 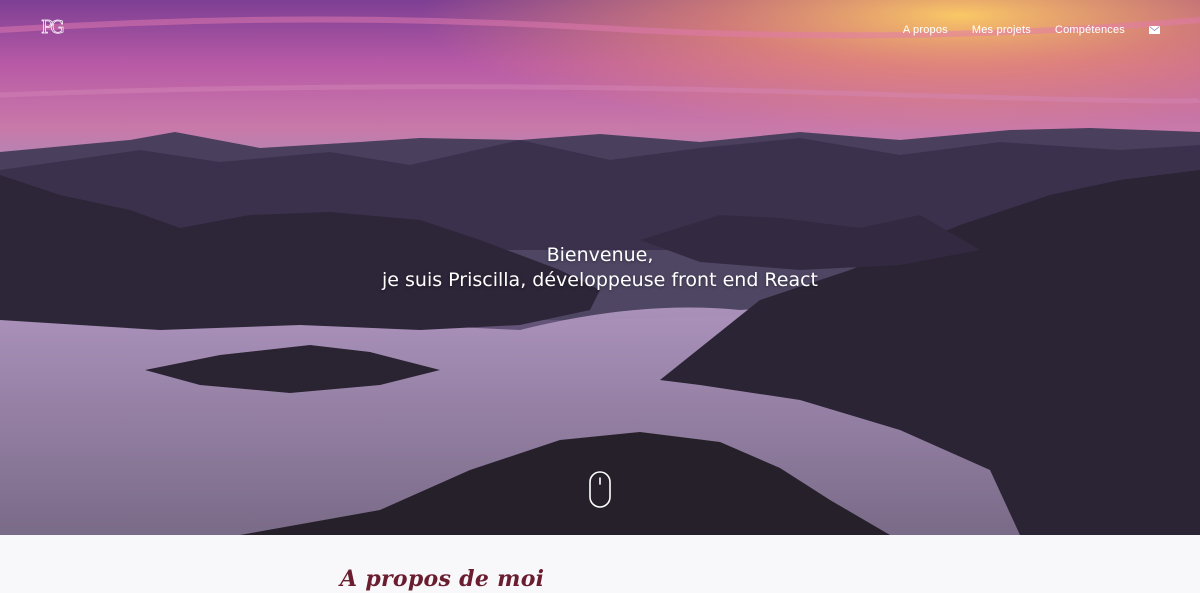 What do you see at coordinates (600, 489) in the screenshot?
I see `mouse-scroll-icon` at bounding box center [600, 489].